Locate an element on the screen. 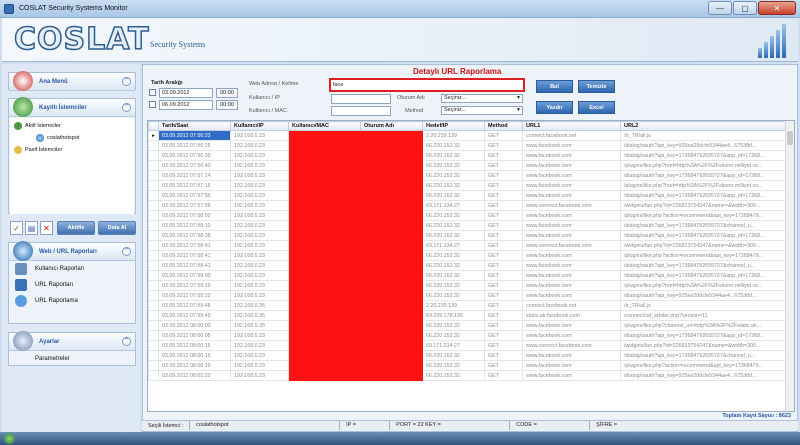 The image size is (800, 445). method-select: Seçiniz... ▼ is located at coordinates (482, 110).